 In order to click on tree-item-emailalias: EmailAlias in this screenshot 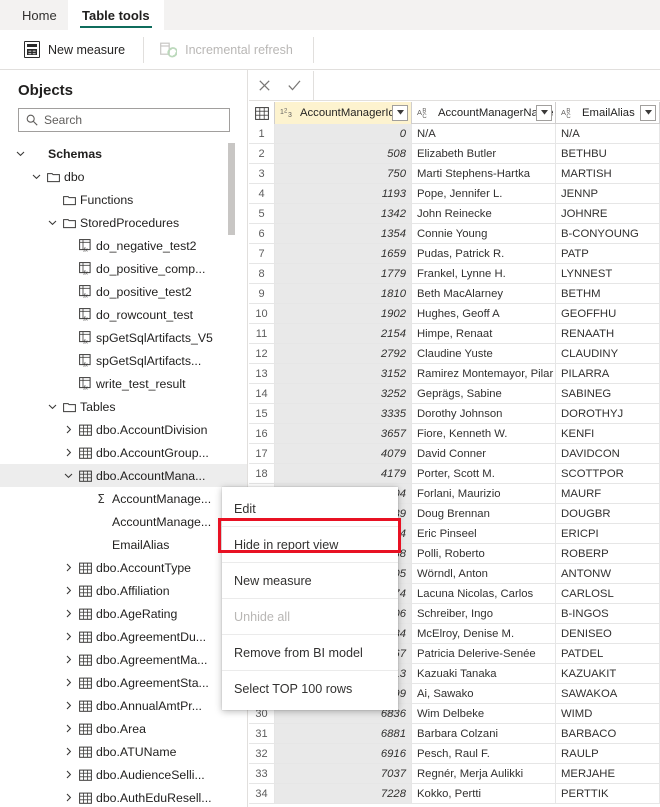, I will do `click(123, 544)`.